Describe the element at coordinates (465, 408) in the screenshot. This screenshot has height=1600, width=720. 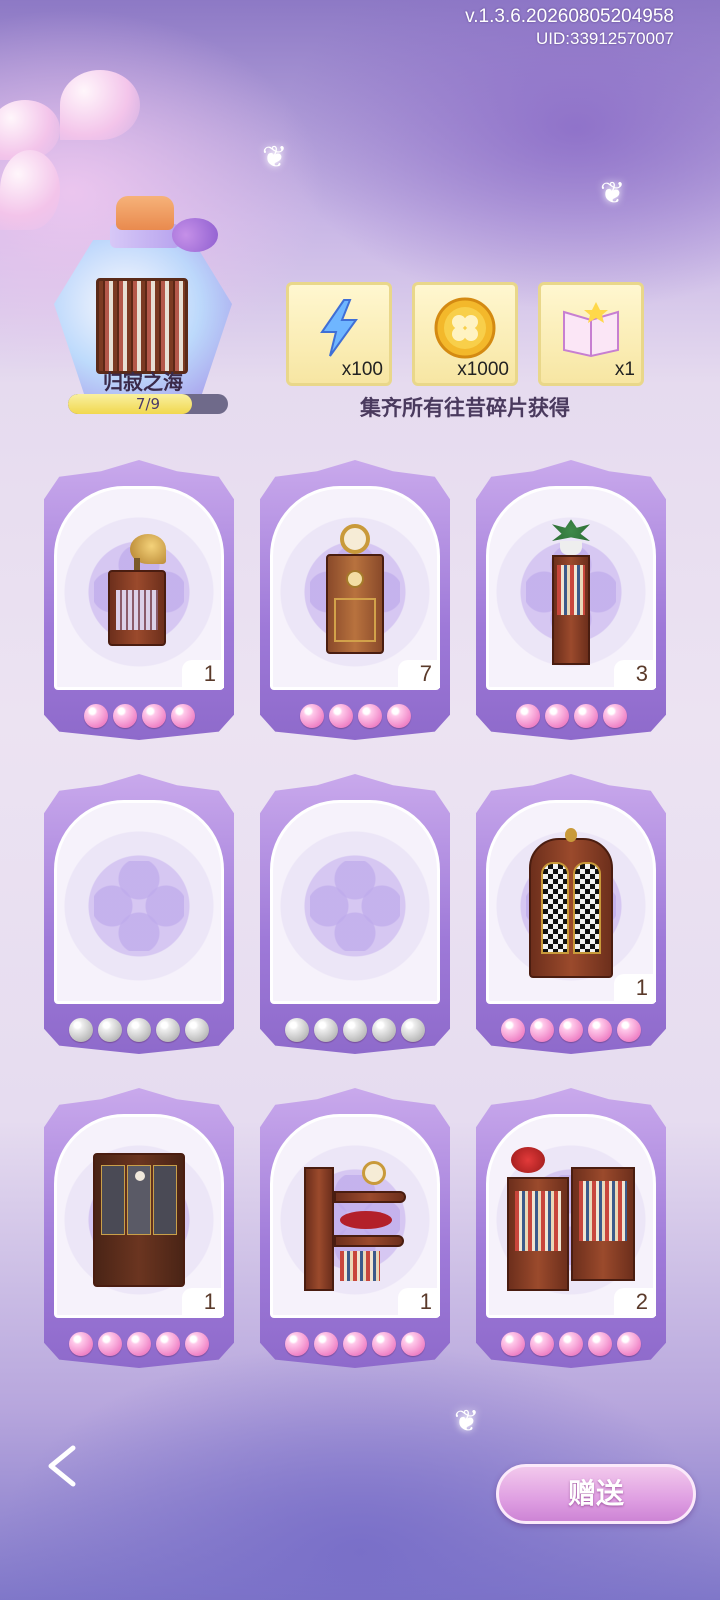
I see `reward-note: 集齐所有往昔碎片获得` at that location.